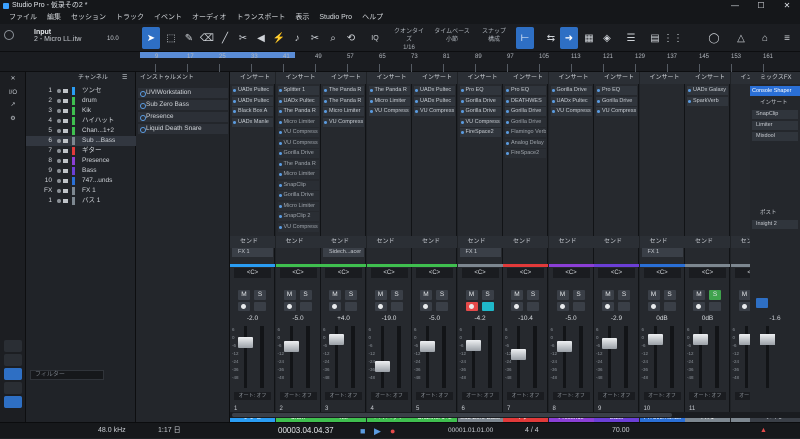  Describe the element at coordinates (306, 431) in the screenshot. I see `position-display: 00003.04.04.37` at that location.